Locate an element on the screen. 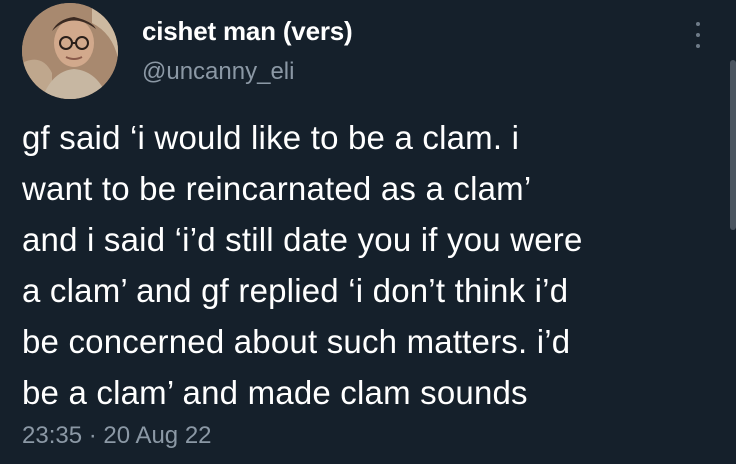  tweet-text-line: be concerned about such matters. i’d is located at coordinates (296, 341).